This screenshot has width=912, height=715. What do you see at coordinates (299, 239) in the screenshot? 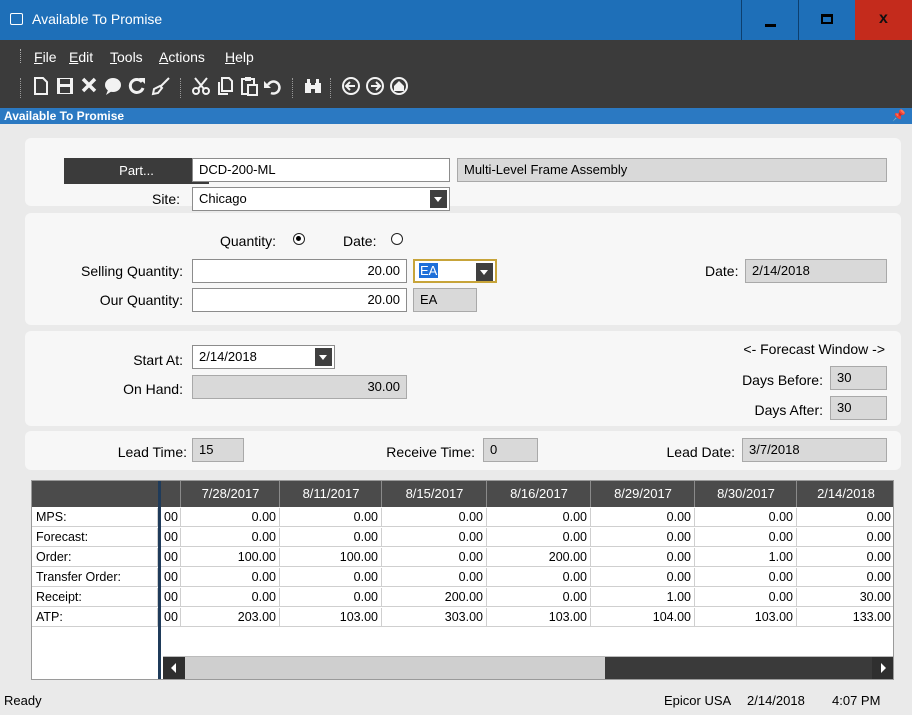
I see `quantity-radio` at bounding box center [299, 239].